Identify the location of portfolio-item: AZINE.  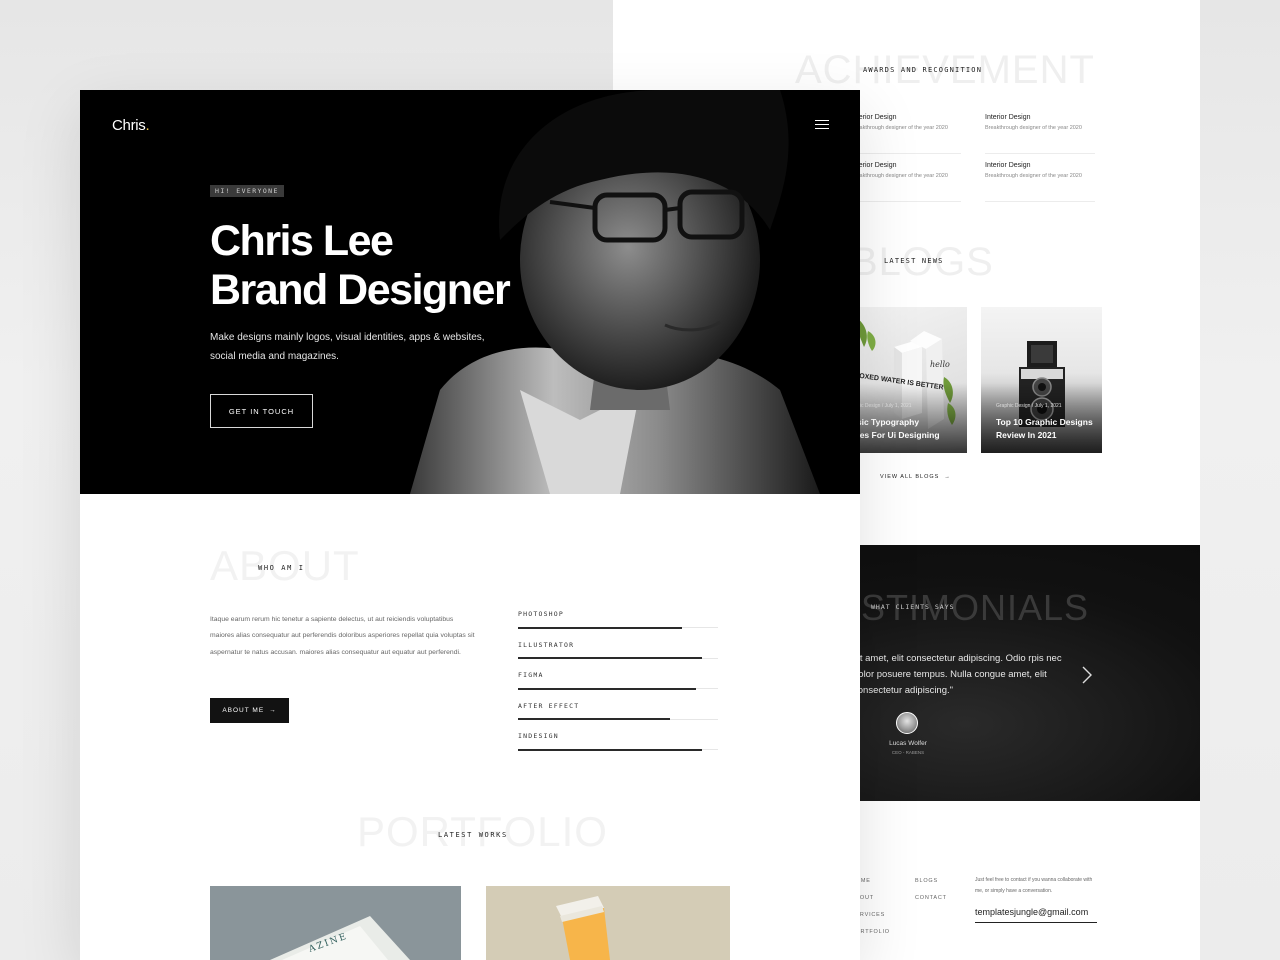
(335, 923).